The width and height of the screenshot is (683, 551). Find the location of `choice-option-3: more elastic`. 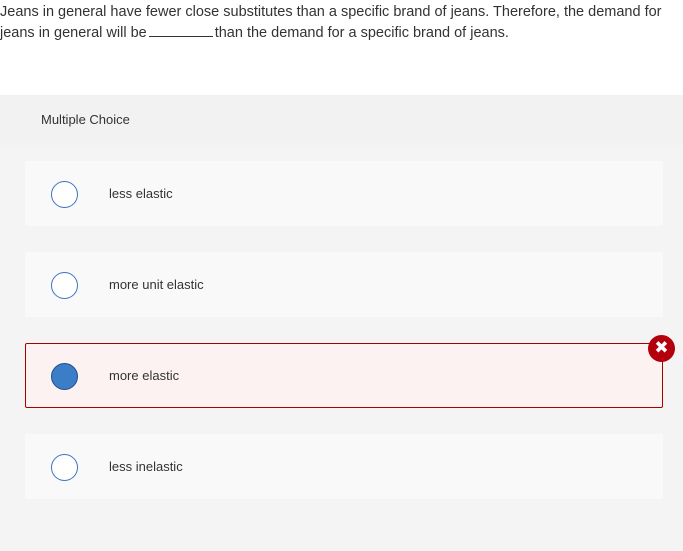

choice-option-3: more elastic is located at coordinates (344, 375).